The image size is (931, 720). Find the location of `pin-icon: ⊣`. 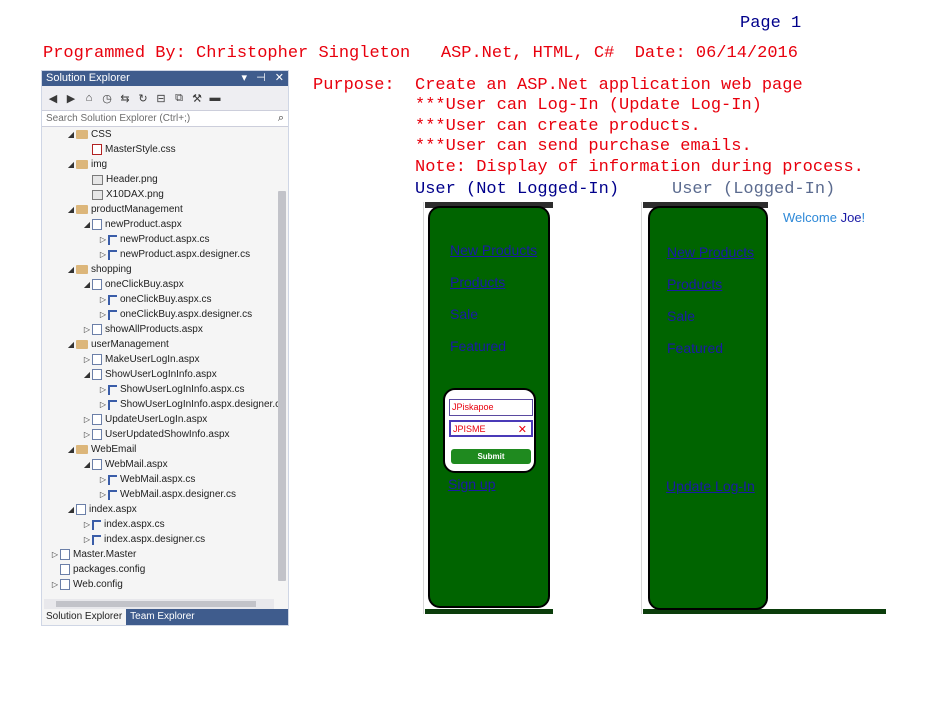

pin-icon: ⊣ is located at coordinates (261, 78).